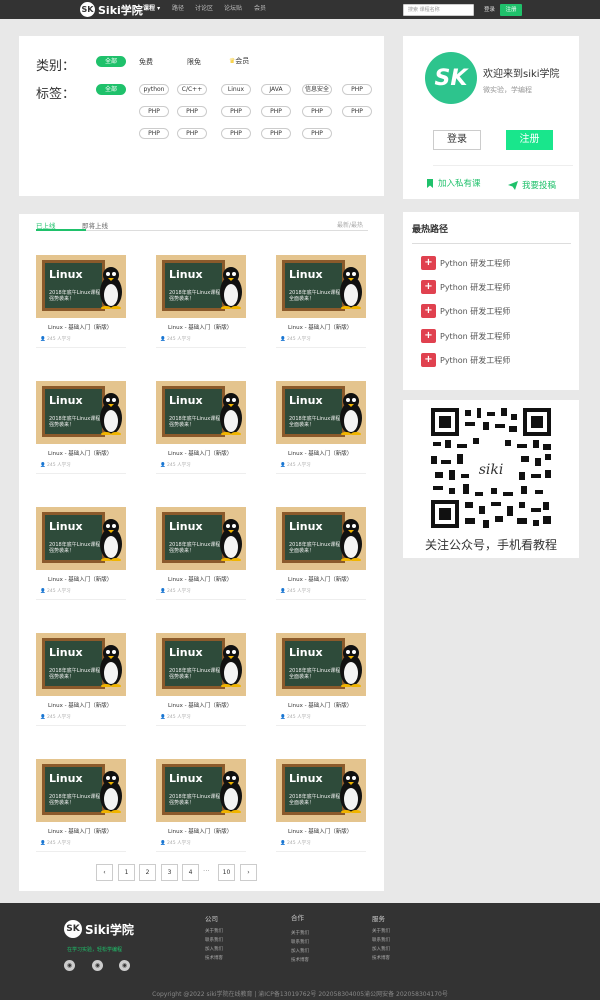  I want to click on qq-icon: ◉, so click(97, 965).